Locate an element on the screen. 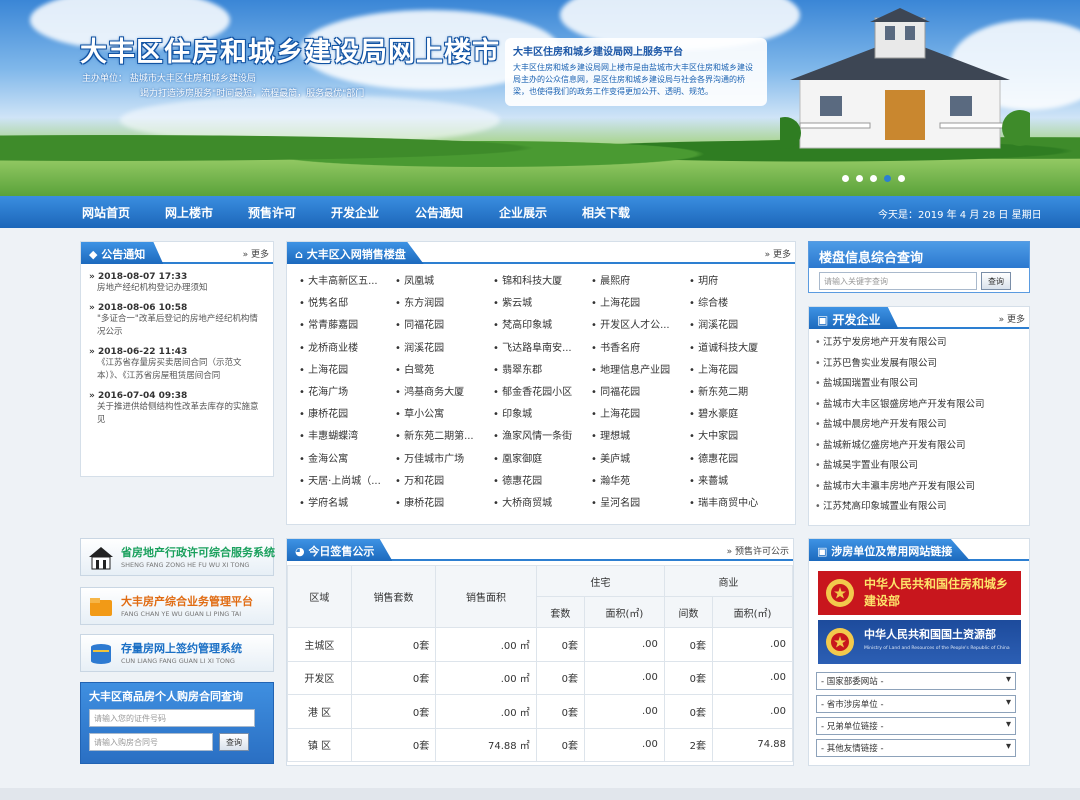  listing-link: • 梵高印象城 is located at coordinates (538, 323).